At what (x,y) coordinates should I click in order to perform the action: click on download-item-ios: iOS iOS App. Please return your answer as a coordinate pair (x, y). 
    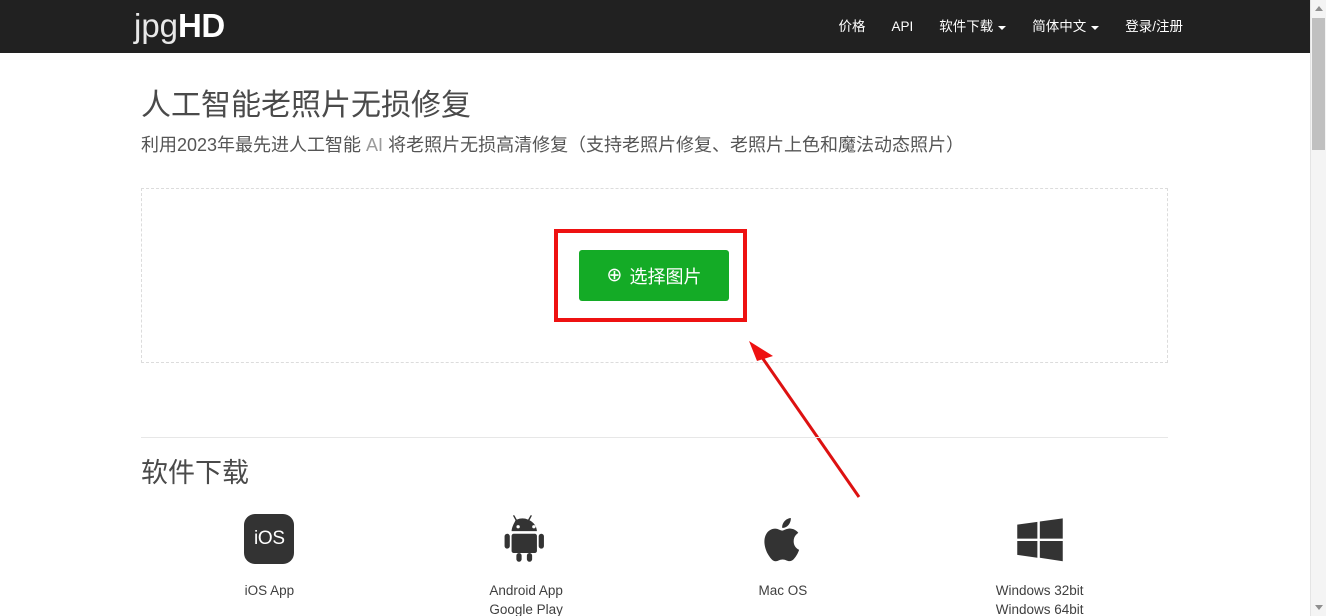
    Looking at the image, I should click on (269, 562).